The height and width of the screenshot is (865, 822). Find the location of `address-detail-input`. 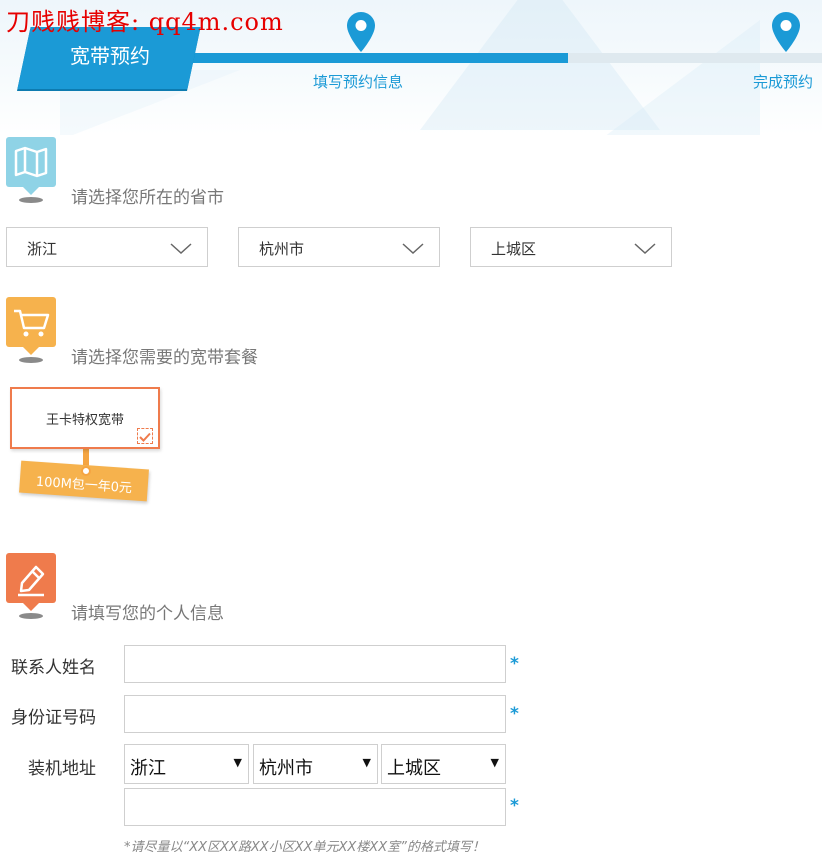

address-detail-input is located at coordinates (315, 807).